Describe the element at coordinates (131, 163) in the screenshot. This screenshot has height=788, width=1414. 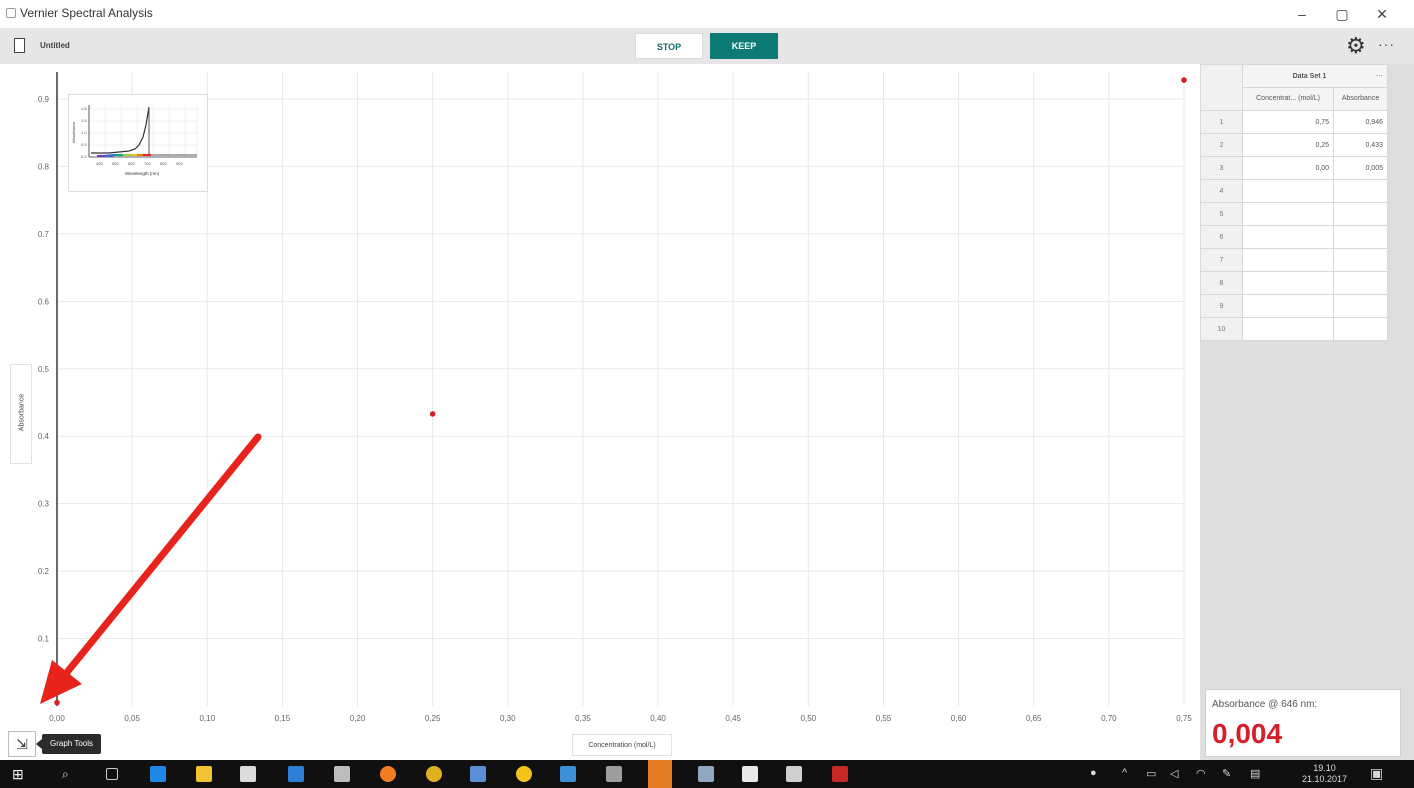
I see `mini-x-tick: 600` at that location.